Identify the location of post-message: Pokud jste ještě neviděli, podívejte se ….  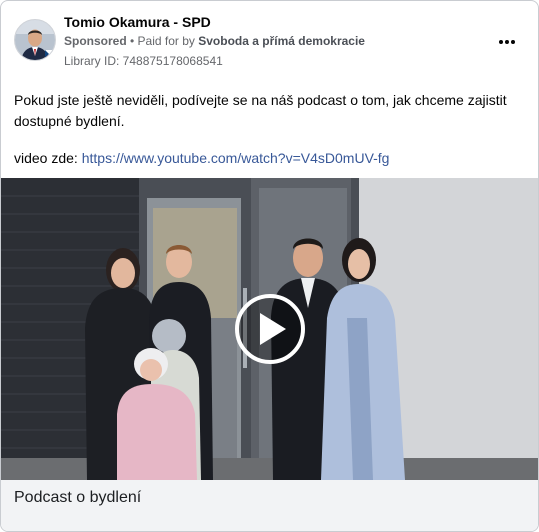
(260, 110).